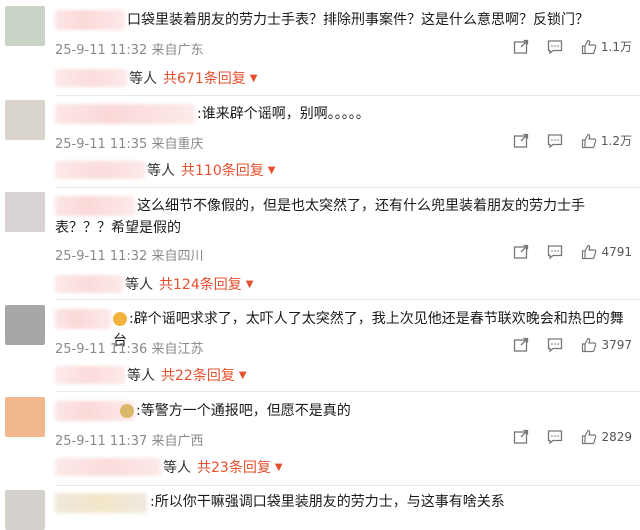  I want to click on comment-meta: 25-9-11 11:36 来自江苏, so click(129, 347).